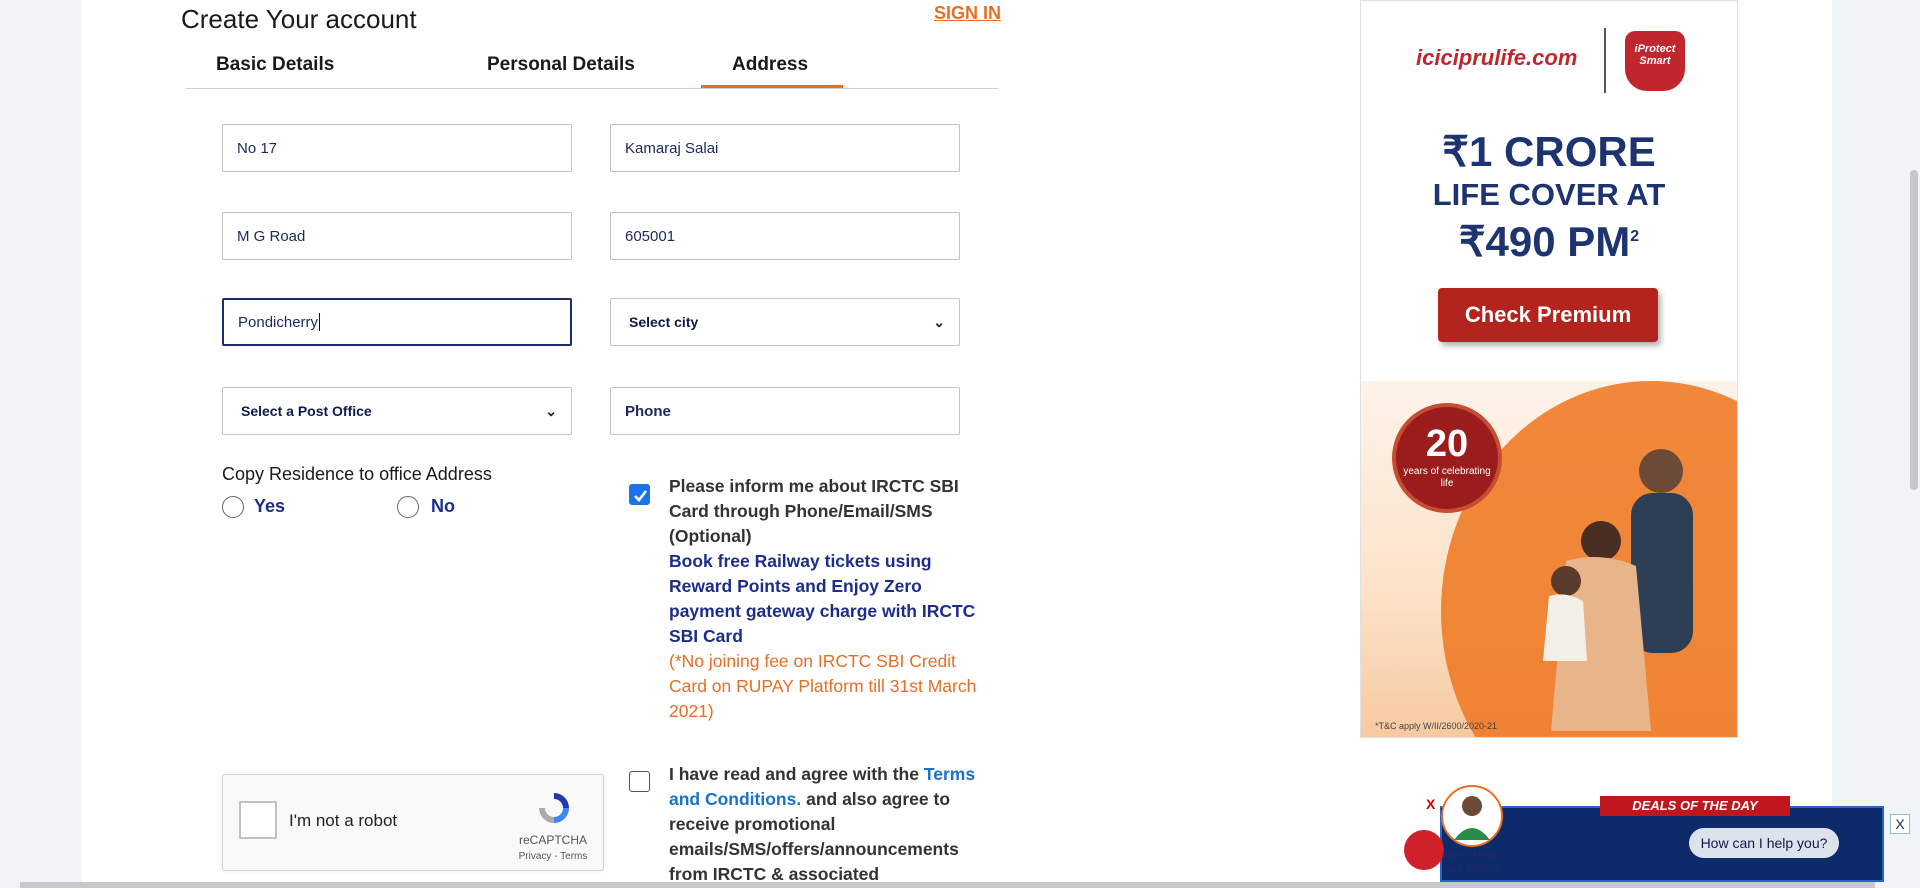 The width and height of the screenshot is (1920, 888). Describe the element at coordinates (785, 322) in the screenshot. I see `city-select: Select city ⌄` at that location.